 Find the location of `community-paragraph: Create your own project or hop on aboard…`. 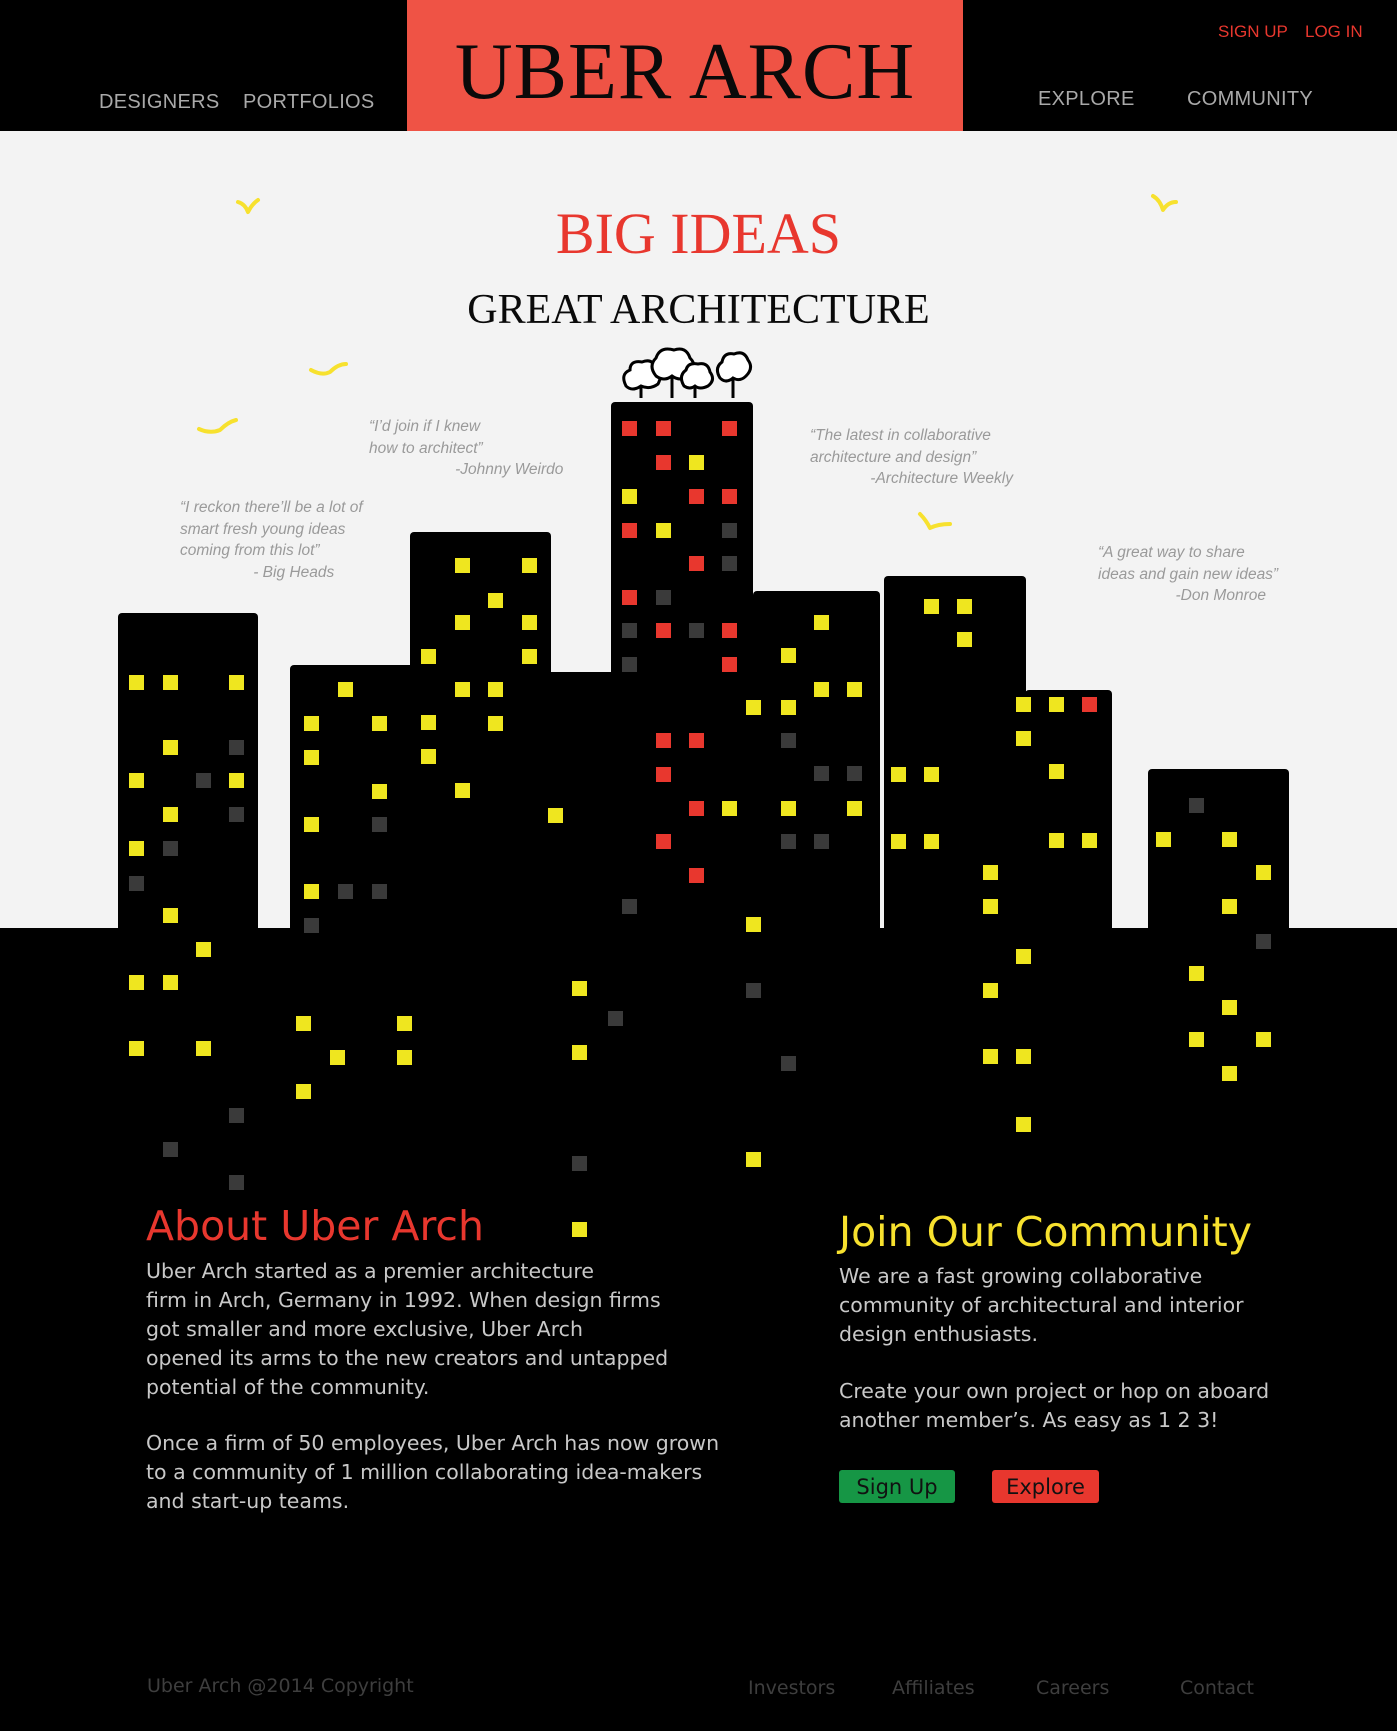

community-paragraph: Create your own project or hop on aboard… is located at coordinates (1054, 1405).